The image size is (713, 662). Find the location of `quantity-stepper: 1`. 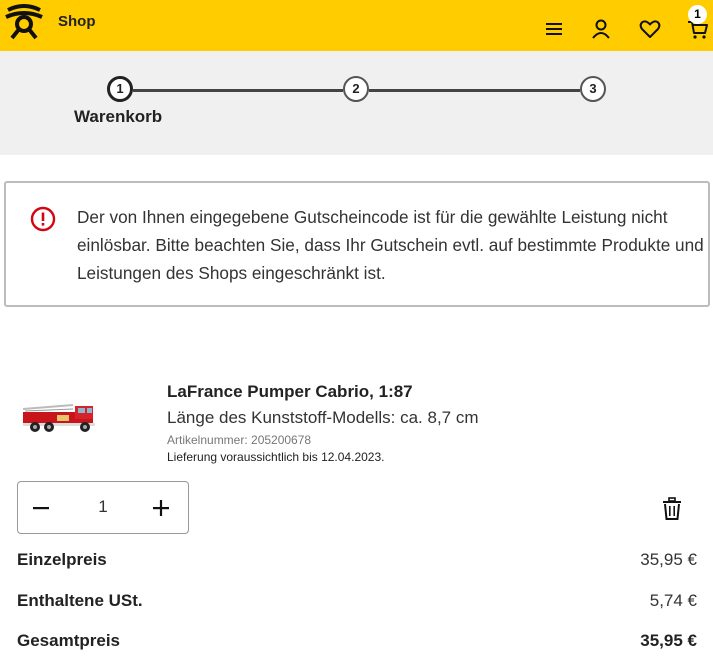

quantity-stepper: 1 is located at coordinates (103, 507).